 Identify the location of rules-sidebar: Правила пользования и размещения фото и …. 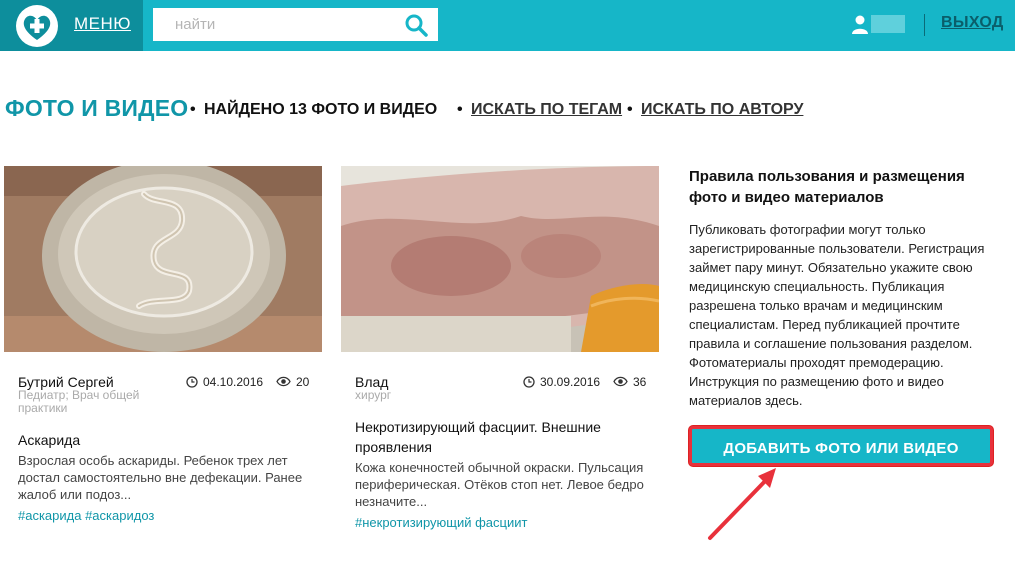
(844, 288).